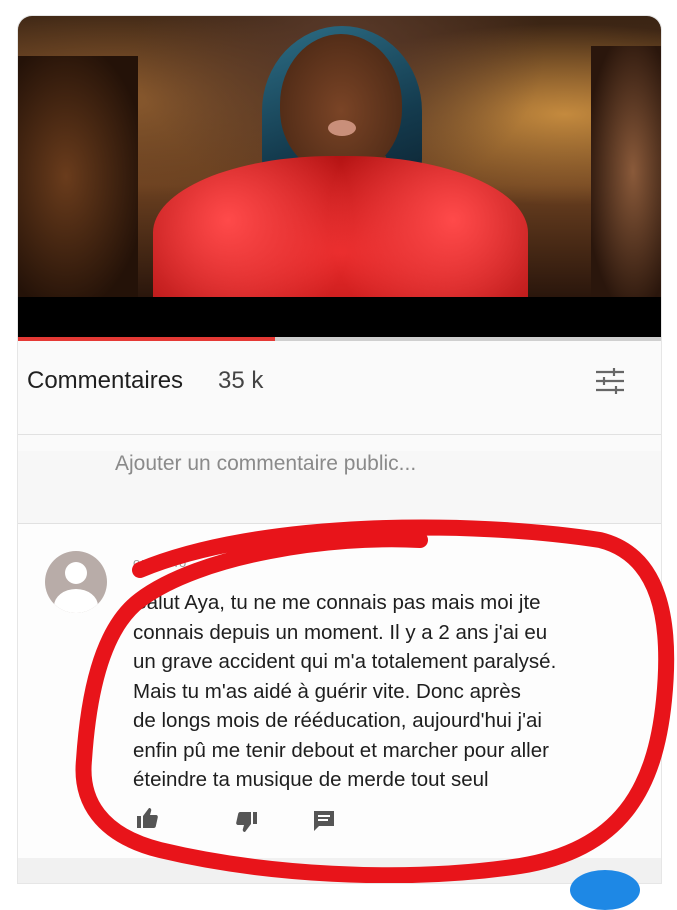 This screenshot has width=677, height=910. Describe the element at coordinates (241, 380) in the screenshot. I see `comments-count: 35 k` at that location.